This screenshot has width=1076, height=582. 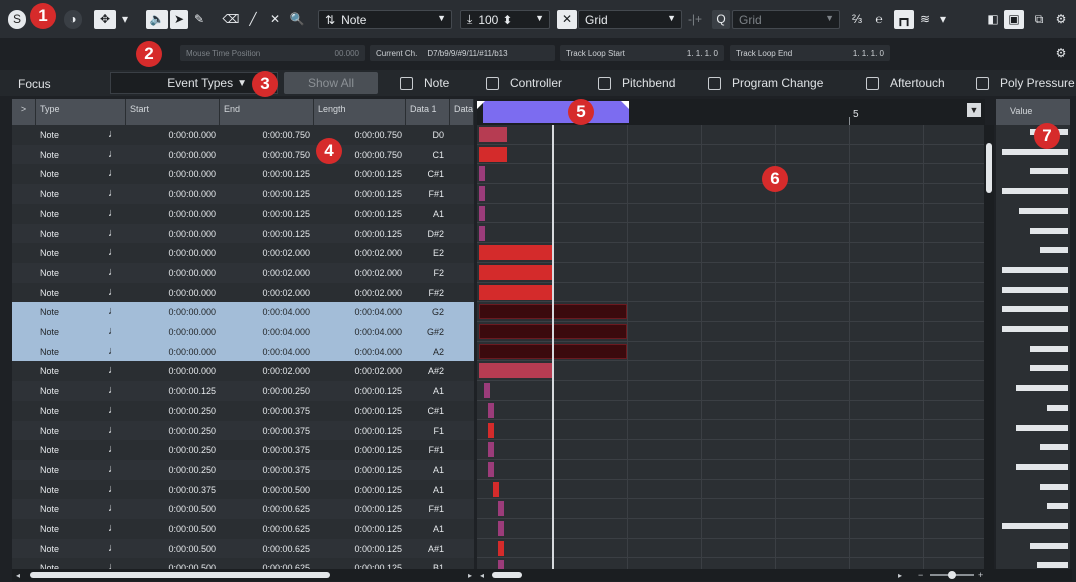 What do you see at coordinates (192, 549) in the screenshot?
I see `cell-start: 0:00:00.500` at bounding box center [192, 549].